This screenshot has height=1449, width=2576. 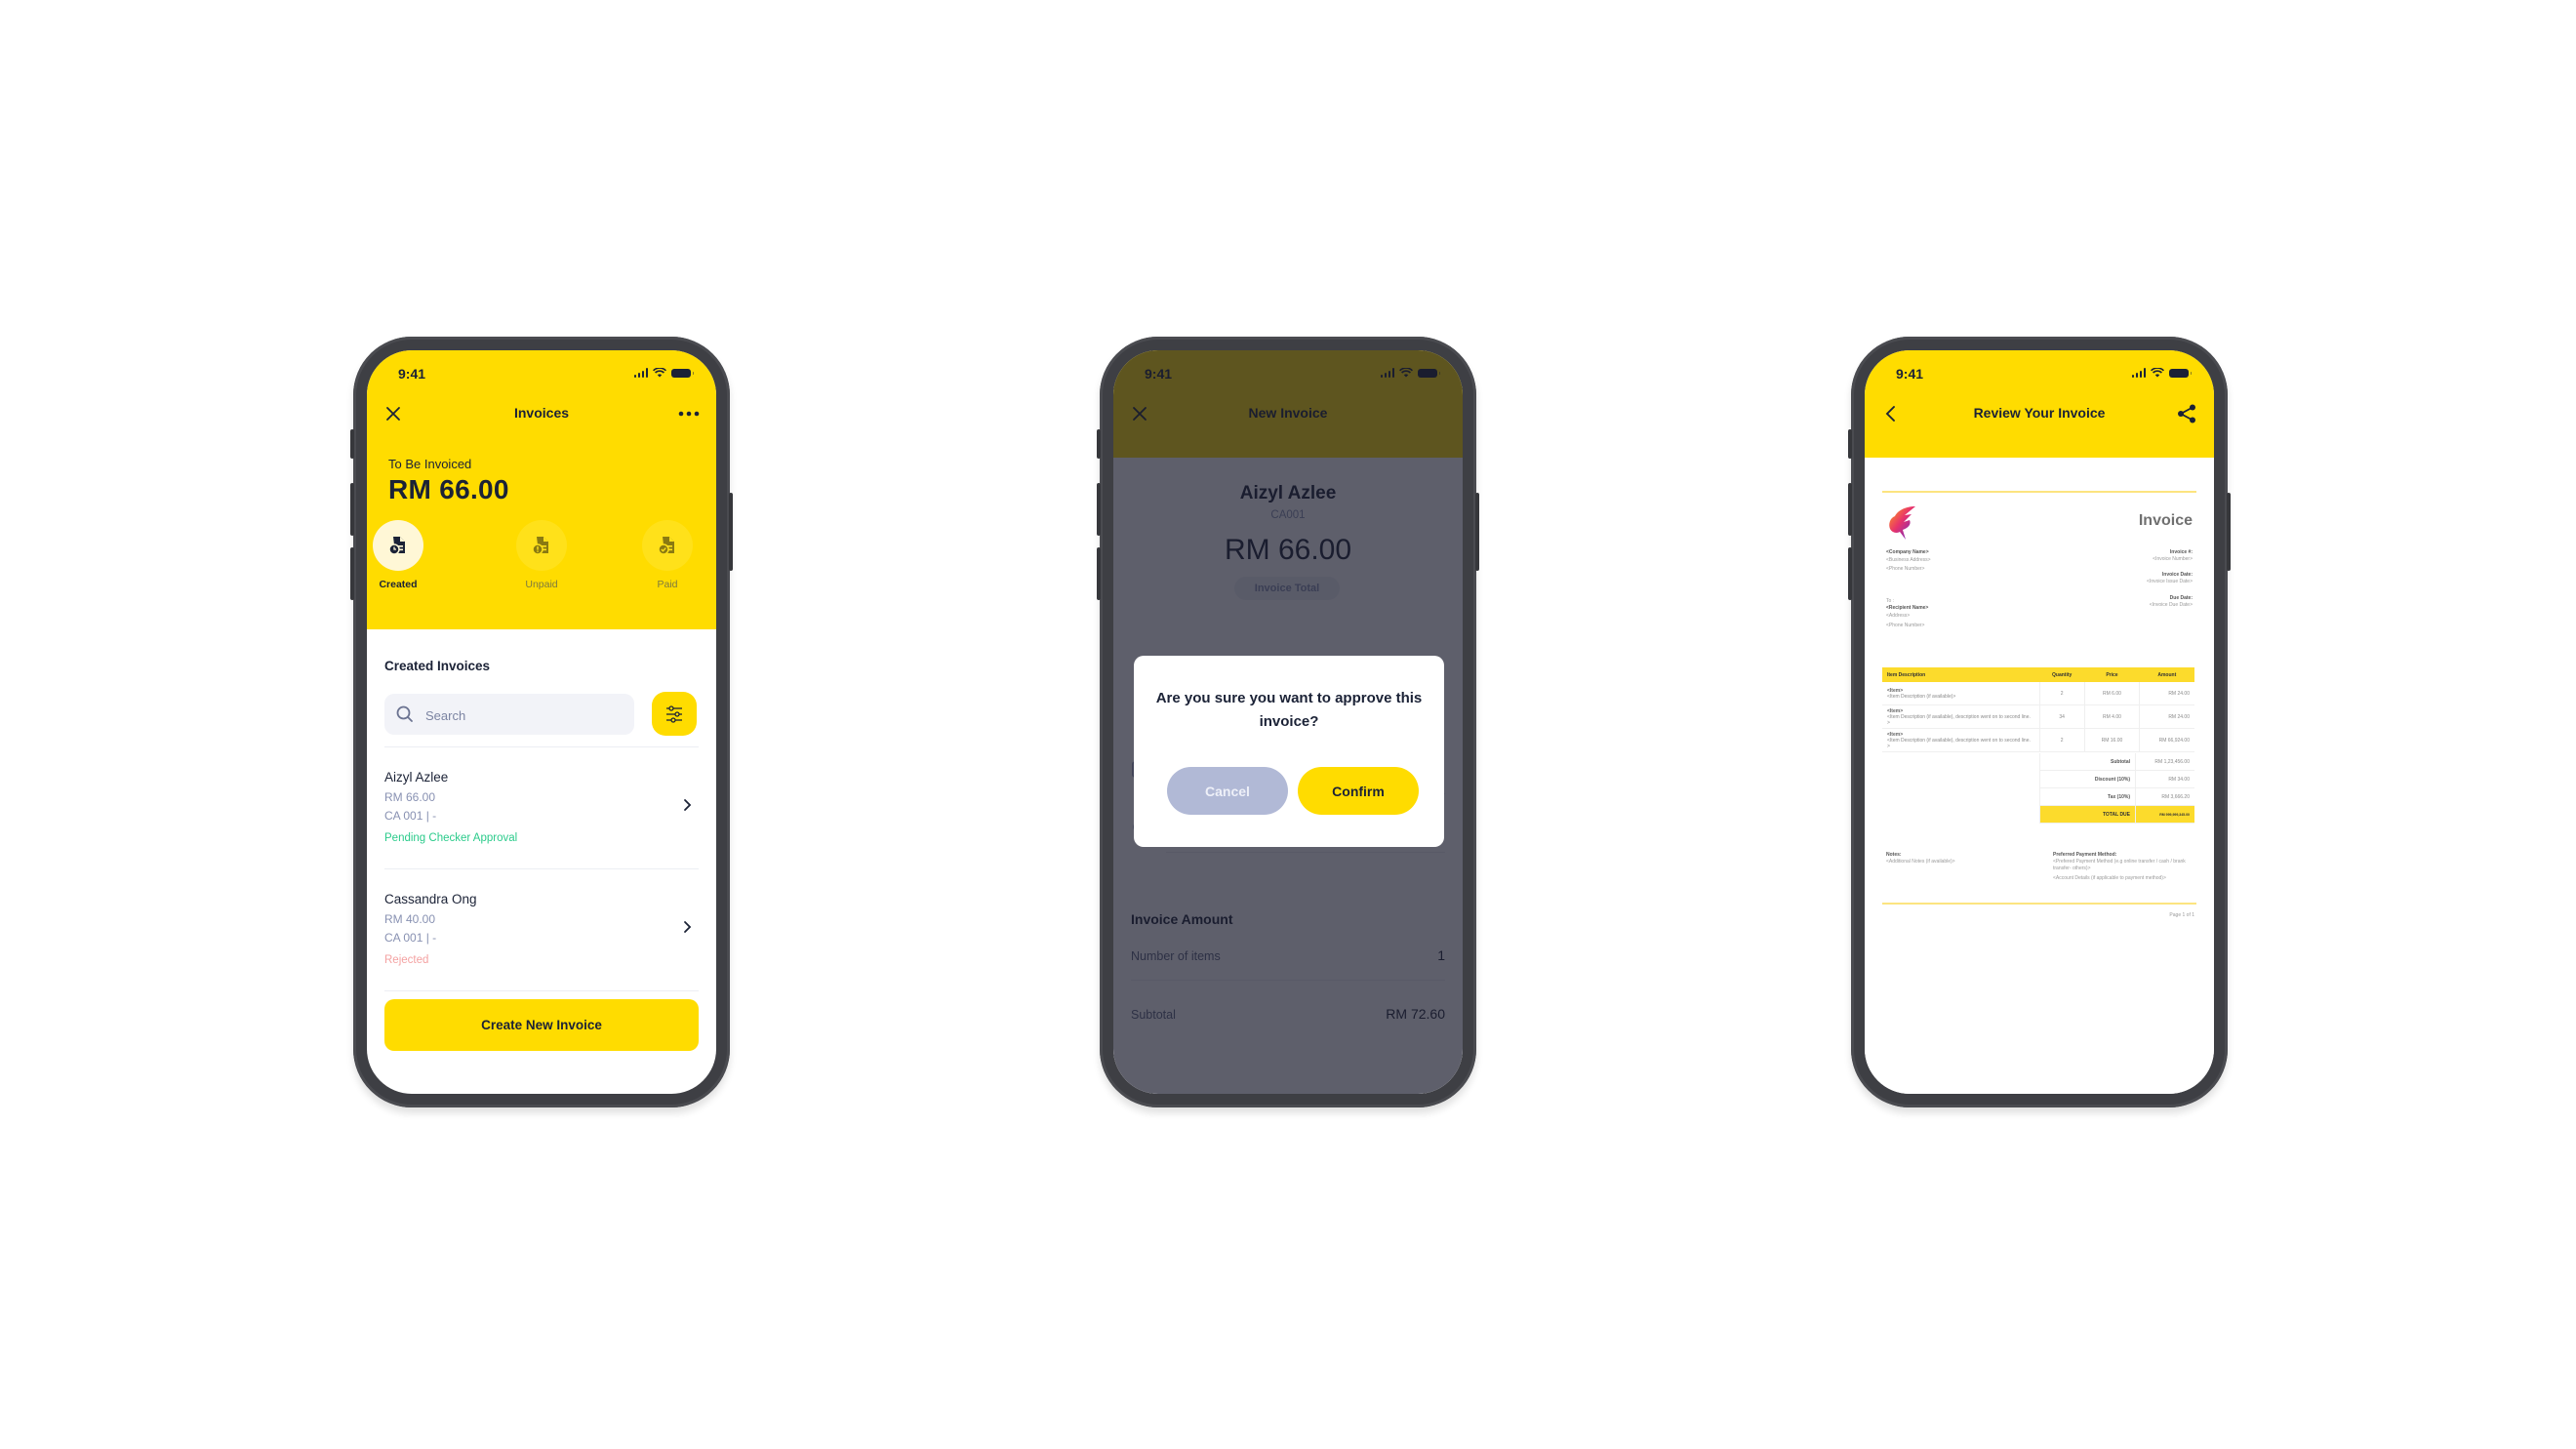 What do you see at coordinates (659, 373) in the screenshot?
I see `wifi-icon` at bounding box center [659, 373].